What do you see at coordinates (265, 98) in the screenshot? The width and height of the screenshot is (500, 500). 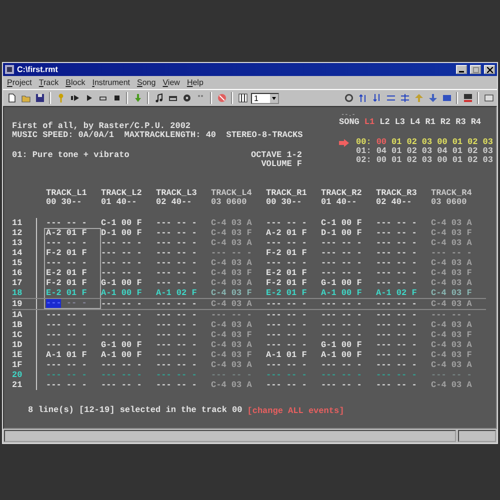 I see `octave-select: 1` at bounding box center [265, 98].